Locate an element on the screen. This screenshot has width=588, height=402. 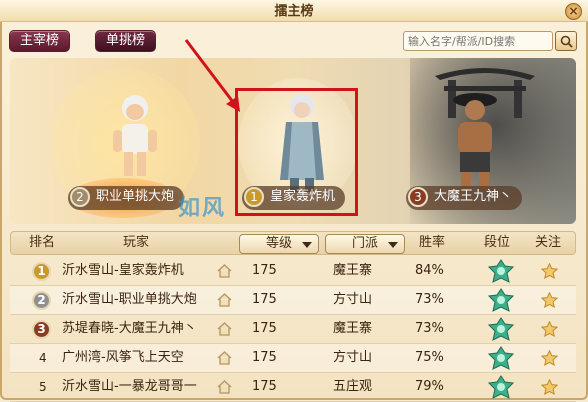
table-row: 2 沂水雪山-职业单挑大炮 175 方寸山 73% is located at coordinates (293, 300).